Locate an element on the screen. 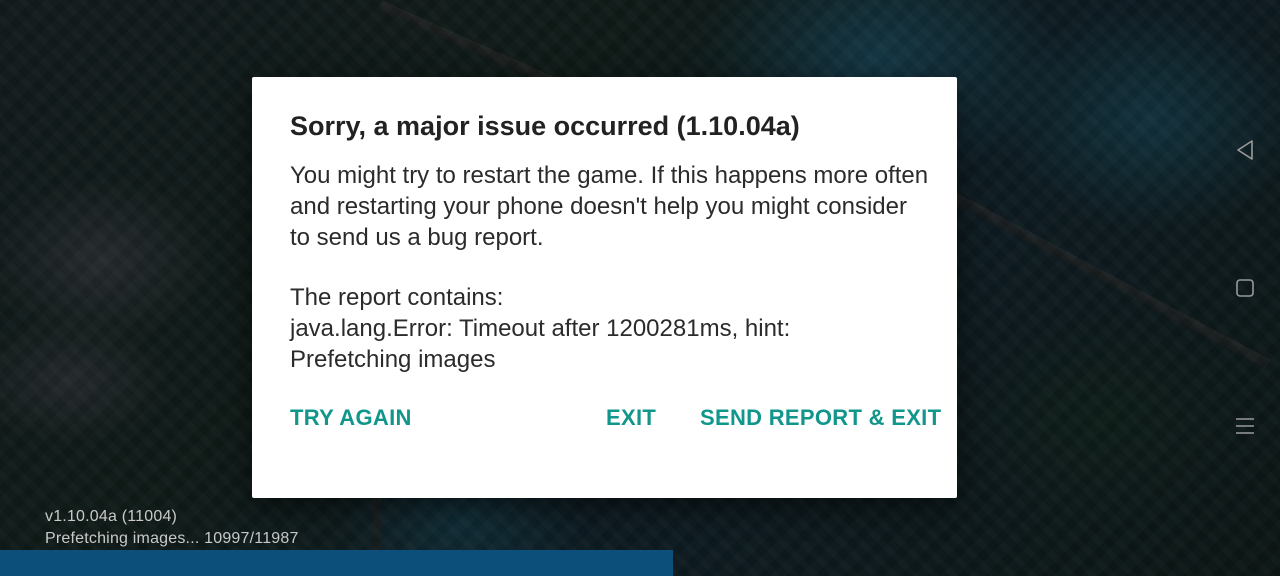 The height and width of the screenshot is (576, 1280). menu-icon is located at coordinates (1245, 426).